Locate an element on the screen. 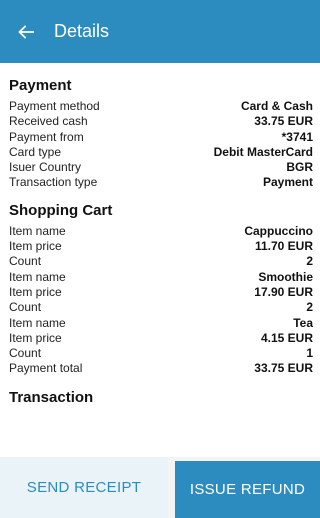  payment-method-row: Payment method Card & Cash is located at coordinates (161, 106).